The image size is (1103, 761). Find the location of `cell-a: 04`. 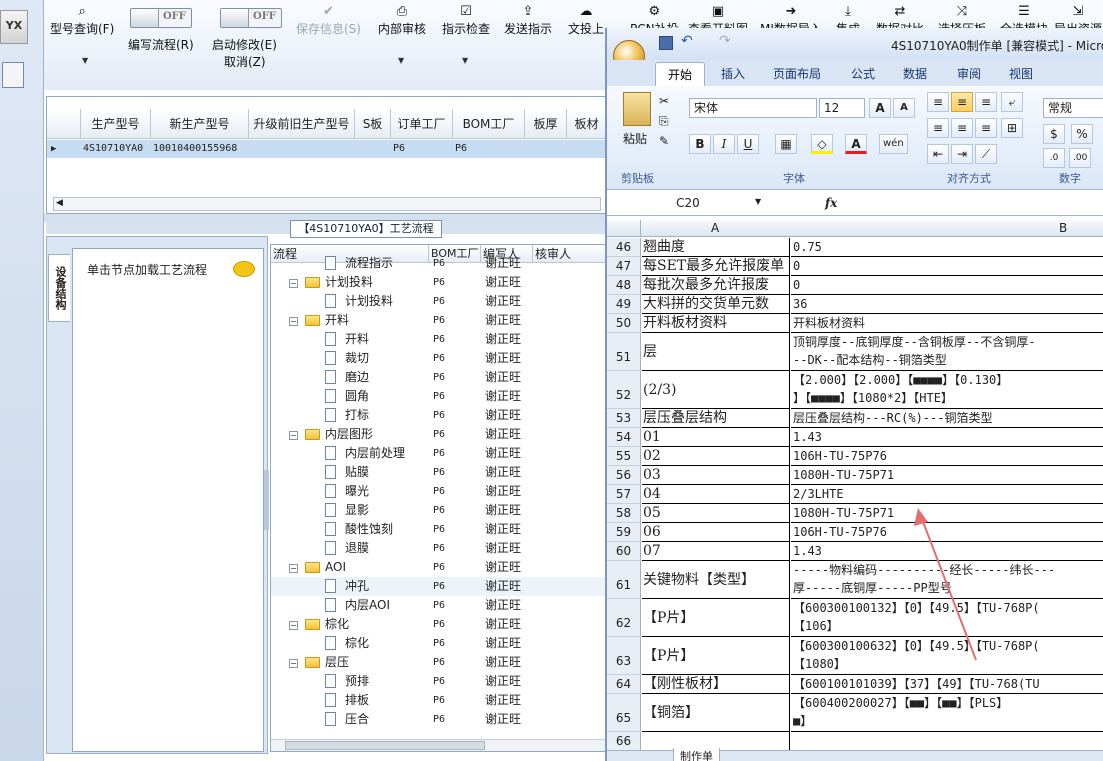

cell-a: 04 is located at coordinates (716, 494).